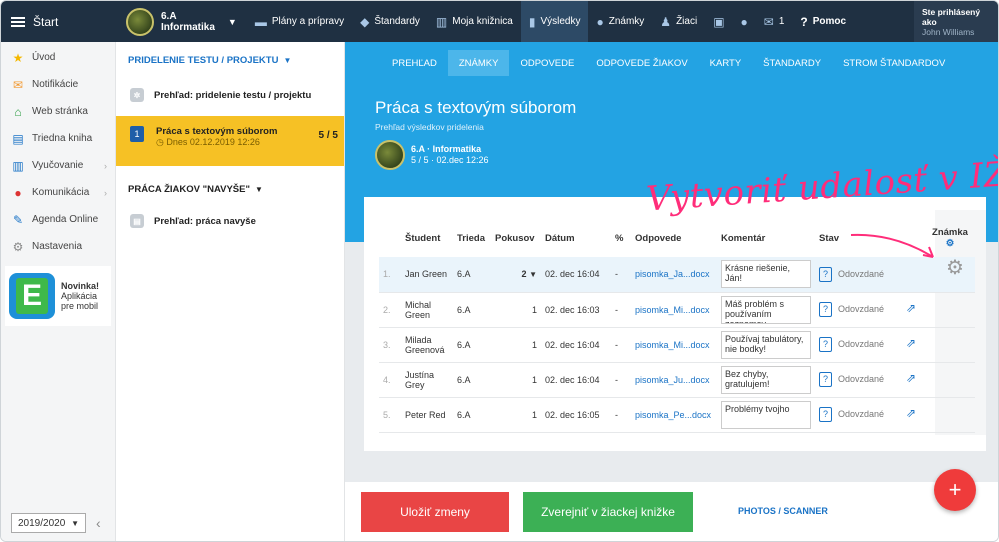  What do you see at coordinates (718, 21) in the screenshot?
I see `nav-screen: ▣` at bounding box center [718, 21].